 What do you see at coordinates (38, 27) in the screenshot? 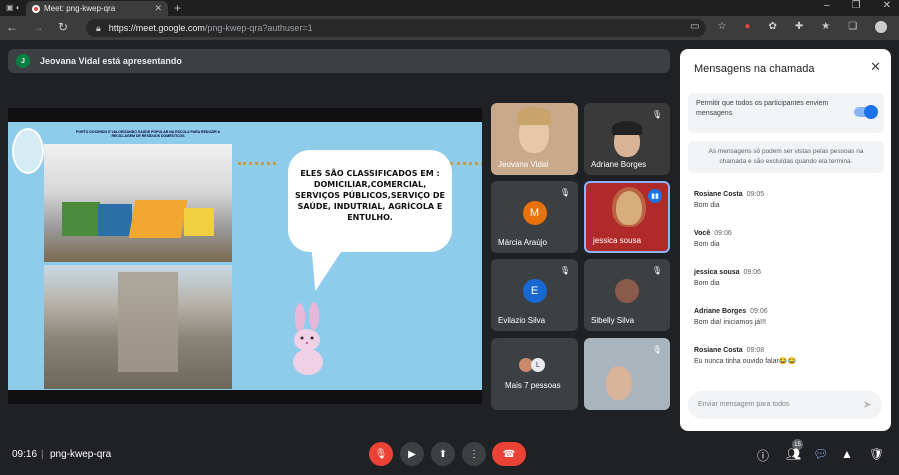
I see `forward-icon: →` at bounding box center [38, 27].